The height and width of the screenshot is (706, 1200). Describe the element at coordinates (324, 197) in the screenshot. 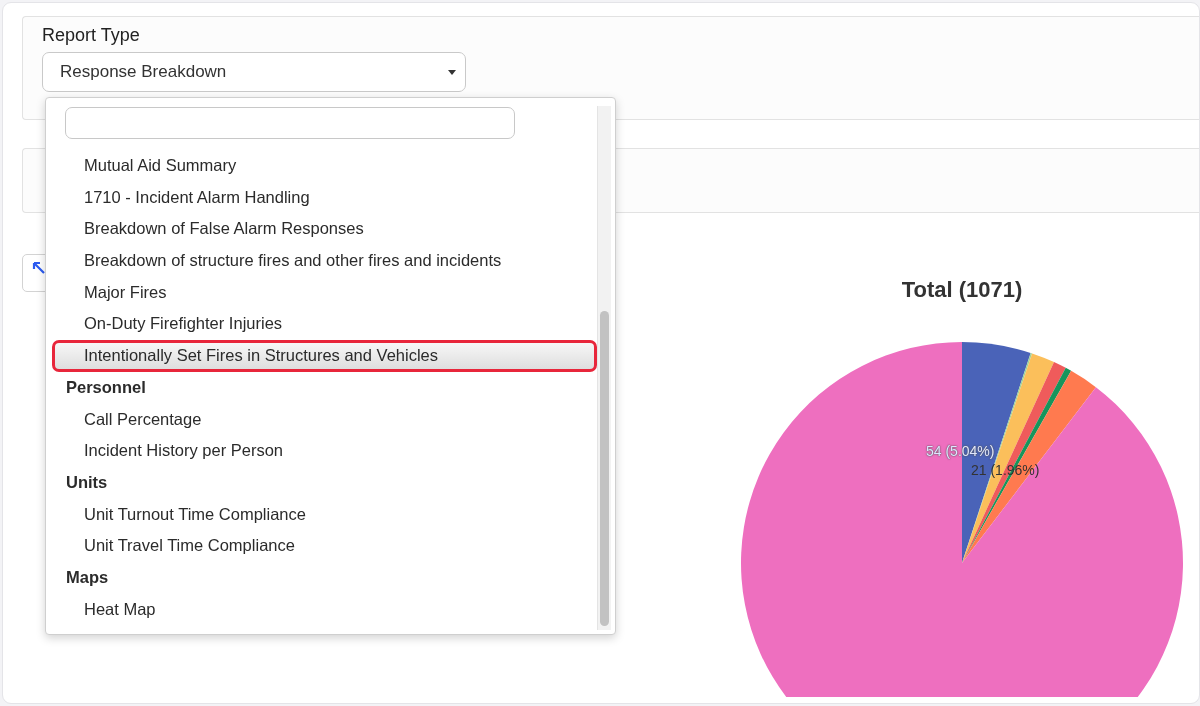

I see `dropdown-option: 1710 - Incident Alarm Handling` at that location.